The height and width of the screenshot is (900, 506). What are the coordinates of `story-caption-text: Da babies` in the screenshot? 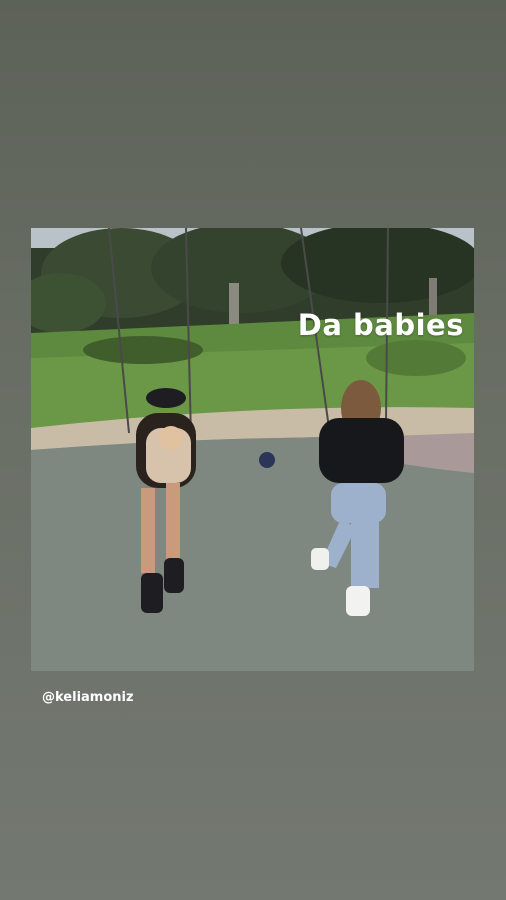 It's located at (380, 325).